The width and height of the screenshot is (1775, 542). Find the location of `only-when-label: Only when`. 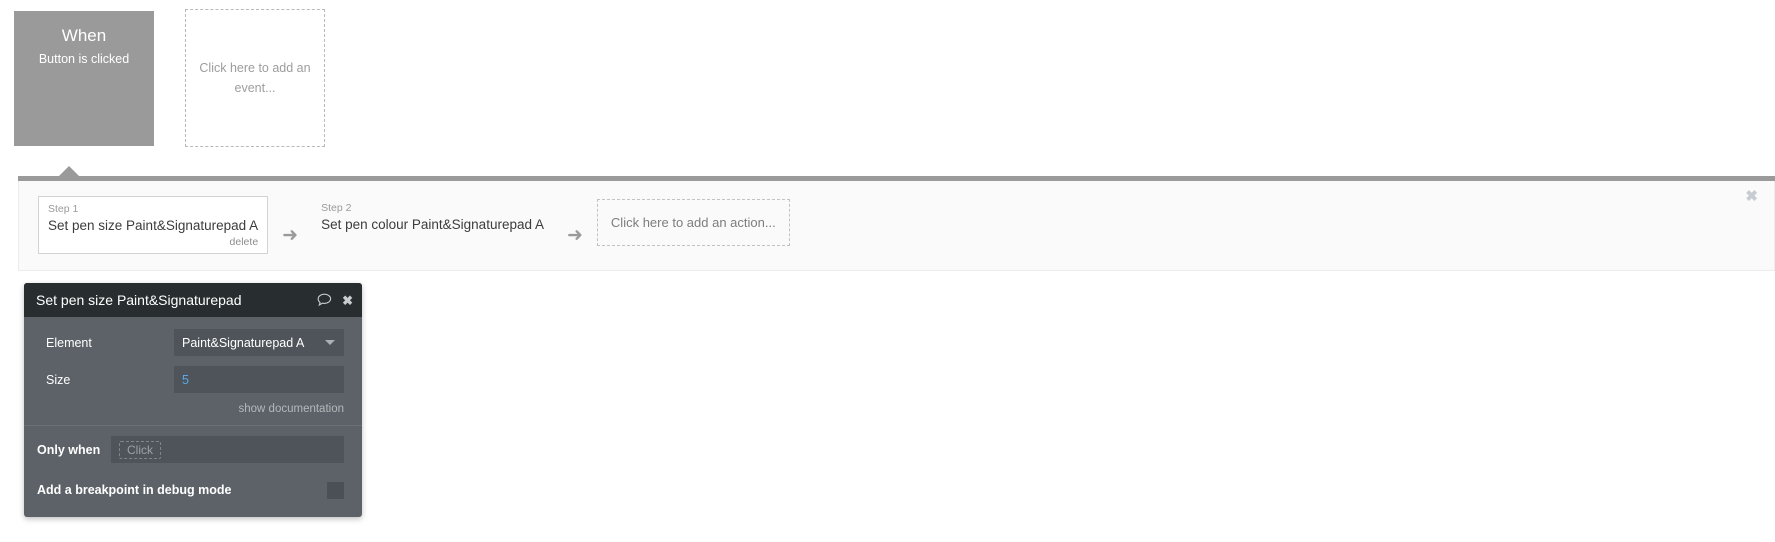

only-when-label: Only when is located at coordinates (69, 449).